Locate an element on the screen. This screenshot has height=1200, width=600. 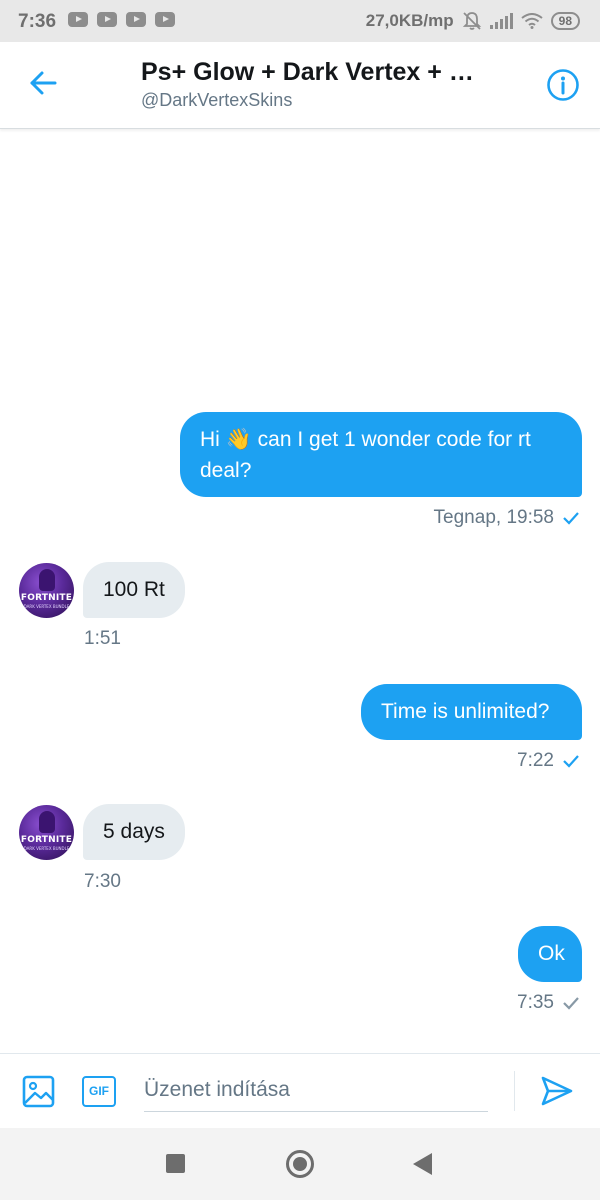
message-bubble-outgoing: Time is unlimited? is located at coordinates (471, 712).